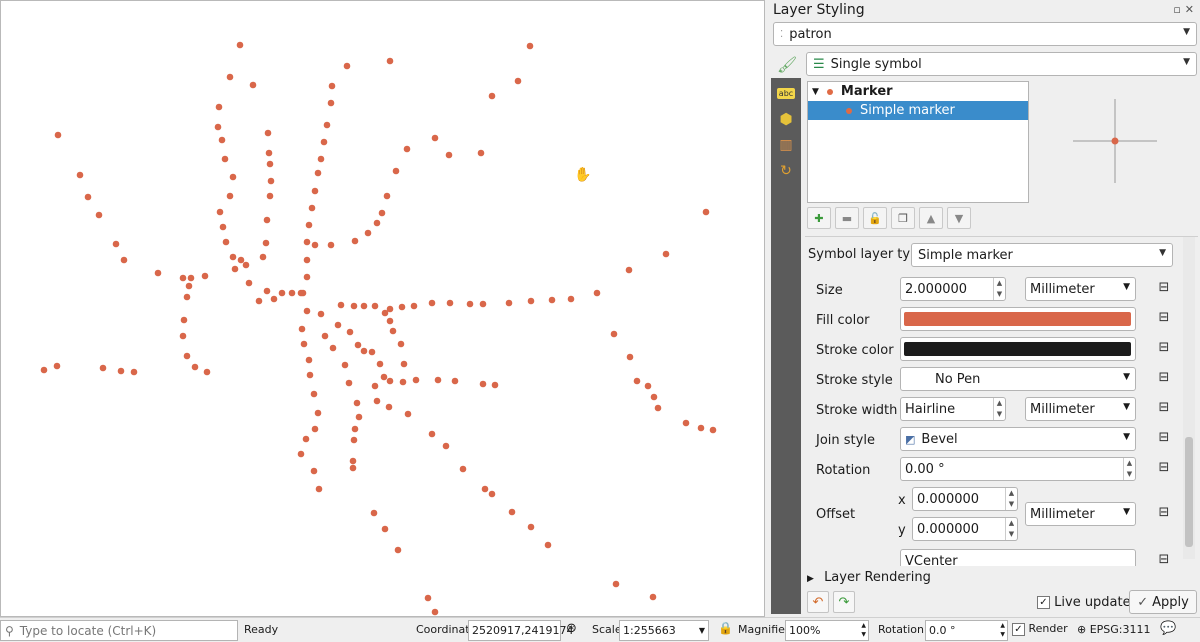 Image resolution: width=1200 pixels, height=642 pixels. What do you see at coordinates (571, 628) in the screenshot?
I see `toggle-extents-icon: ⊛` at bounding box center [571, 628].